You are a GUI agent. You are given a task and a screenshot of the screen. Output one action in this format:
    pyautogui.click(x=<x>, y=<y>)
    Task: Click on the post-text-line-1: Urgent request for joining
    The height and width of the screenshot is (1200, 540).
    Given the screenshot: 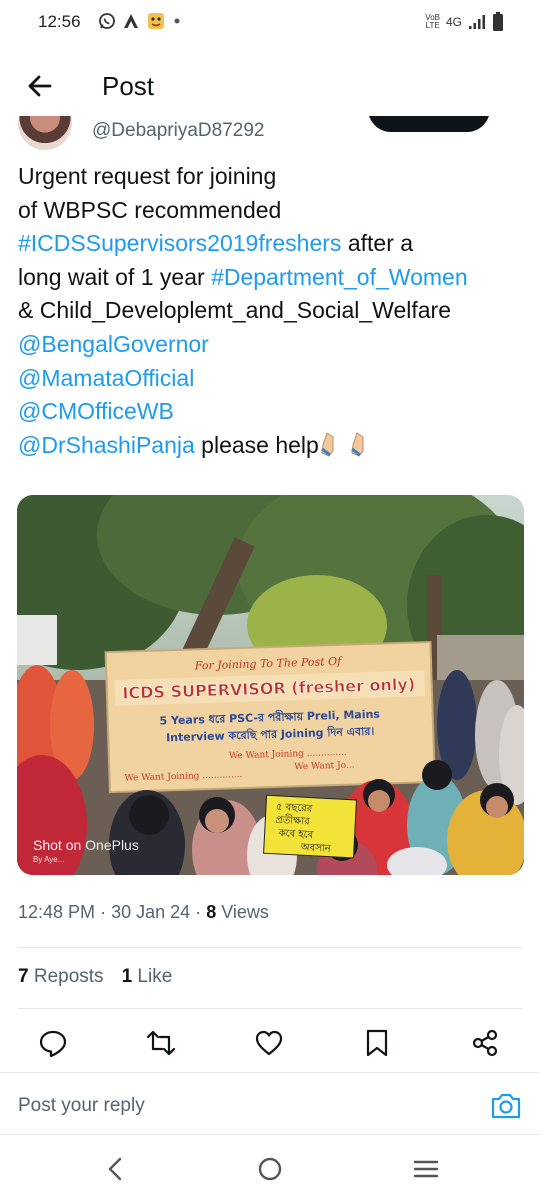 What is the action you would take?
    pyautogui.click(x=147, y=176)
    